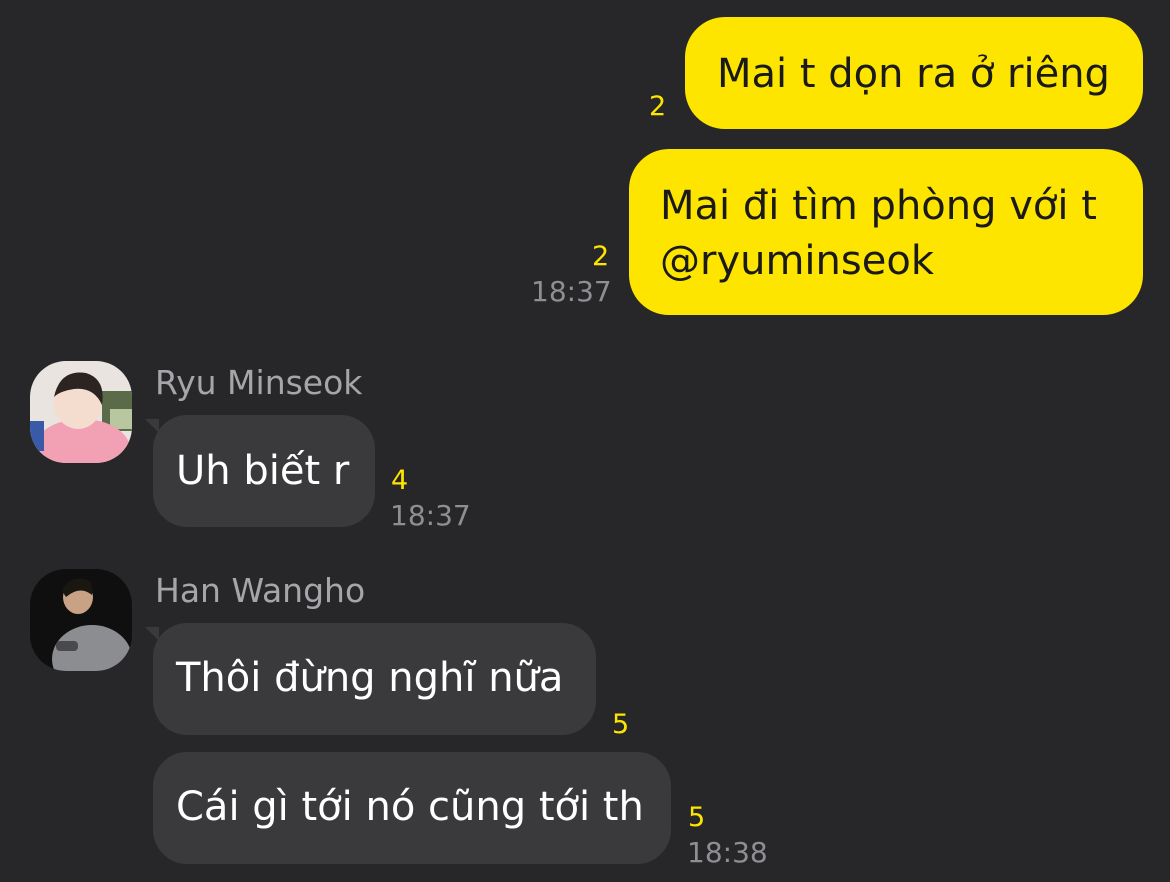 The height and width of the screenshot is (882, 1170). What do you see at coordinates (260, 590) in the screenshot?
I see `sender-name: Han Wangho` at bounding box center [260, 590].